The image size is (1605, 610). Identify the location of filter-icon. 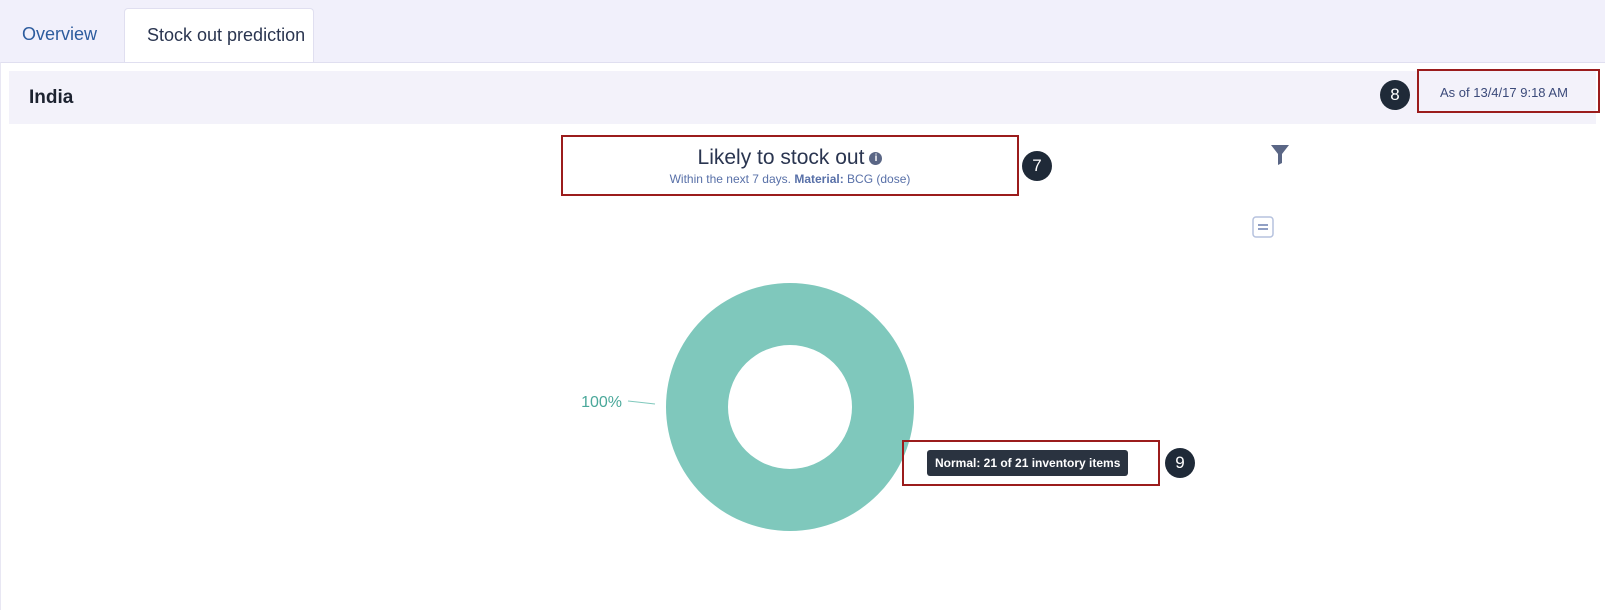
(1280, 155).